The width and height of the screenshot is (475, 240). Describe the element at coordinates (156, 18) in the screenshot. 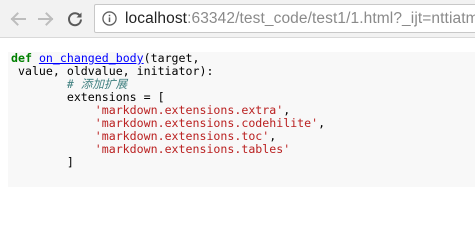

I see `url-host: localhost` at that location.